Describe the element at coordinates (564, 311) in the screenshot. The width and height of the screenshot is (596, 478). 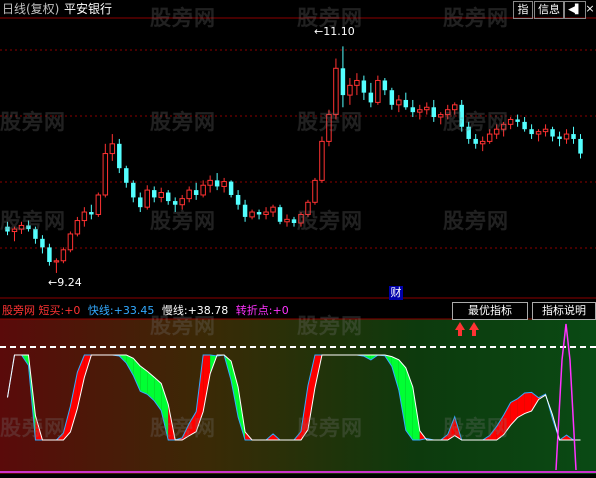
I see `indicator-description-button: 指标说明` at that location.